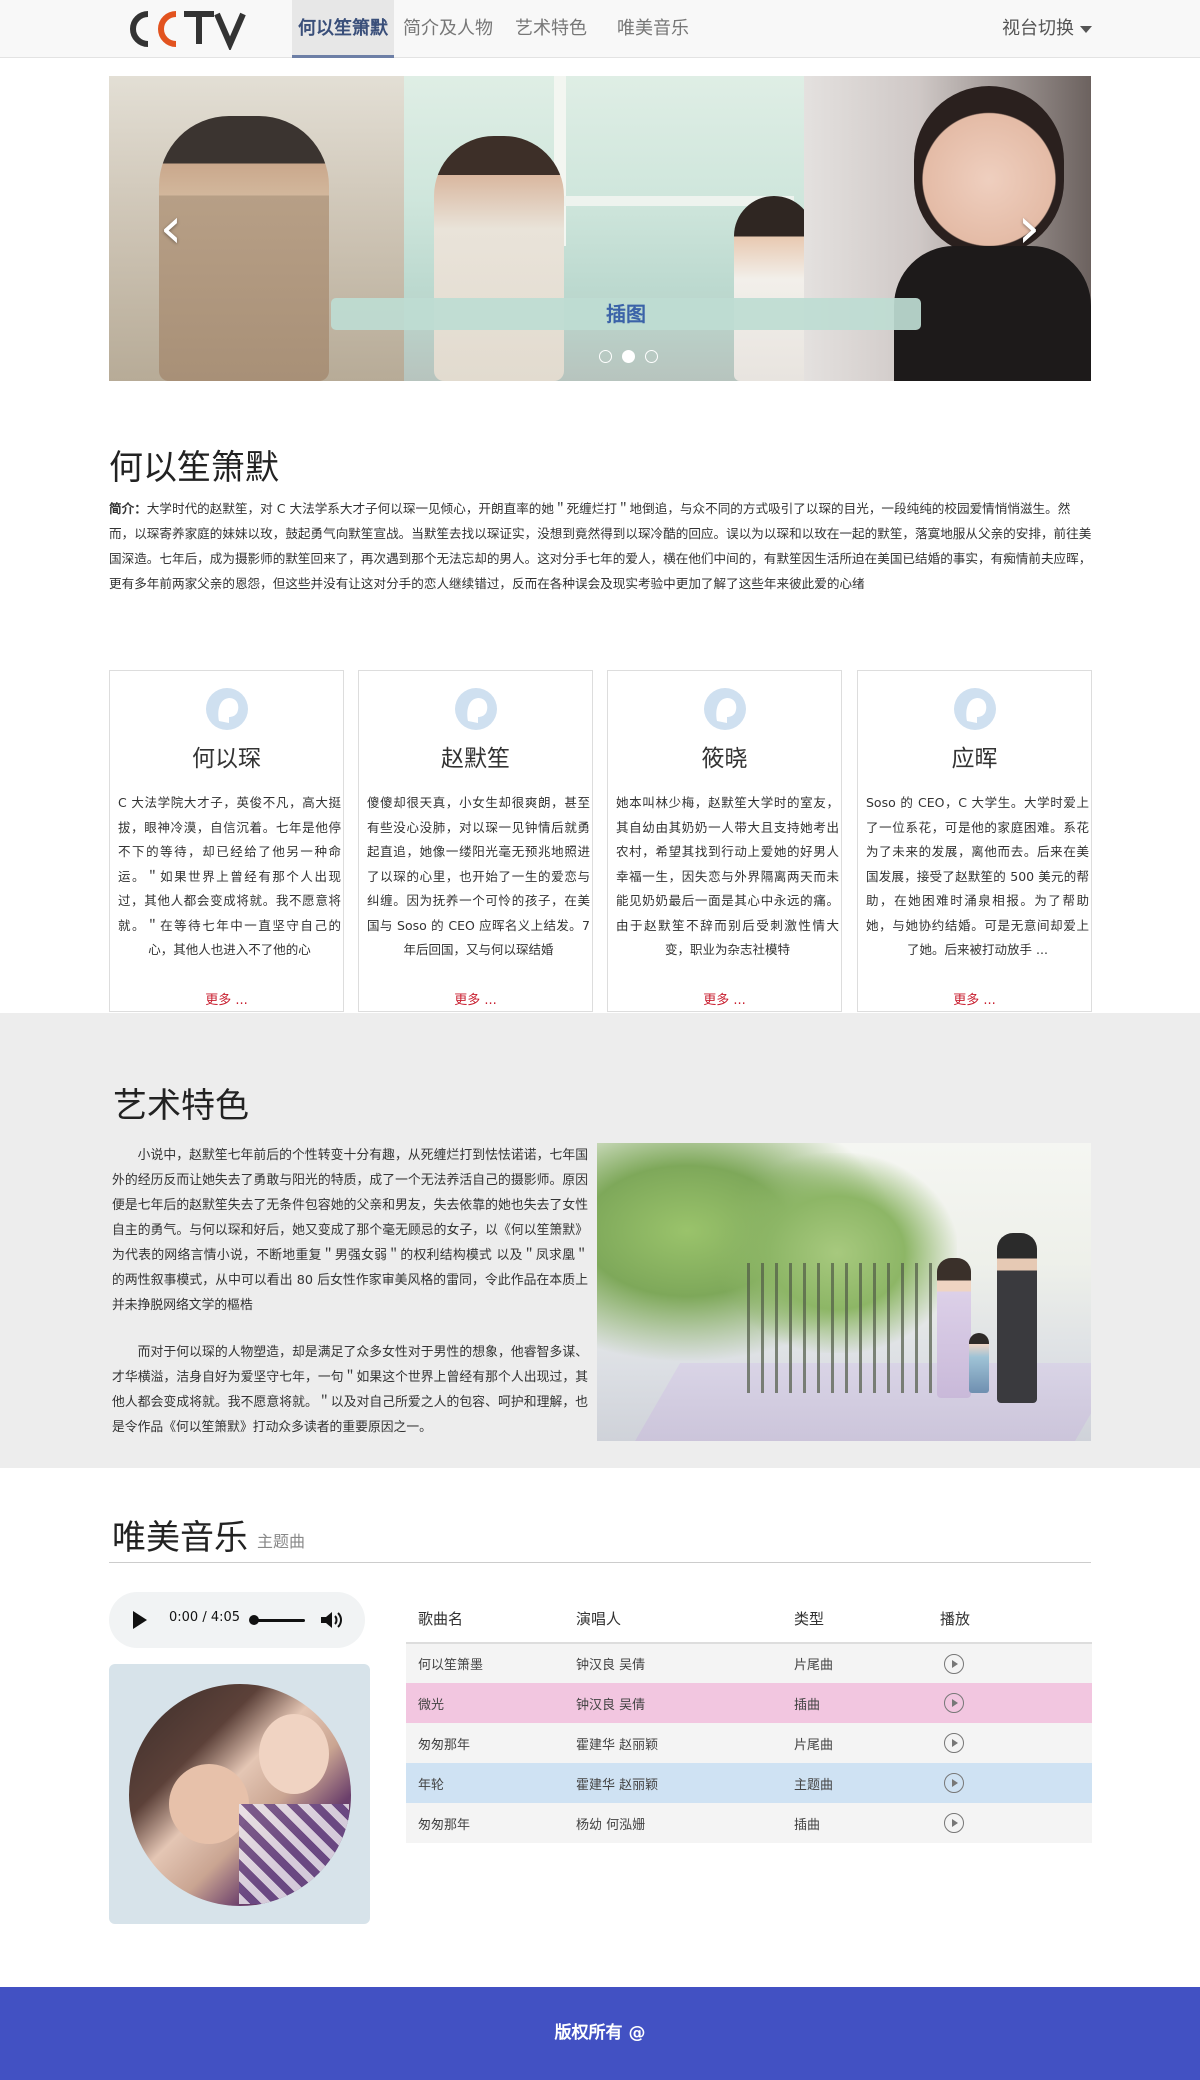  I want to click on music-title: 唯美音乐, so click(180, 1538).